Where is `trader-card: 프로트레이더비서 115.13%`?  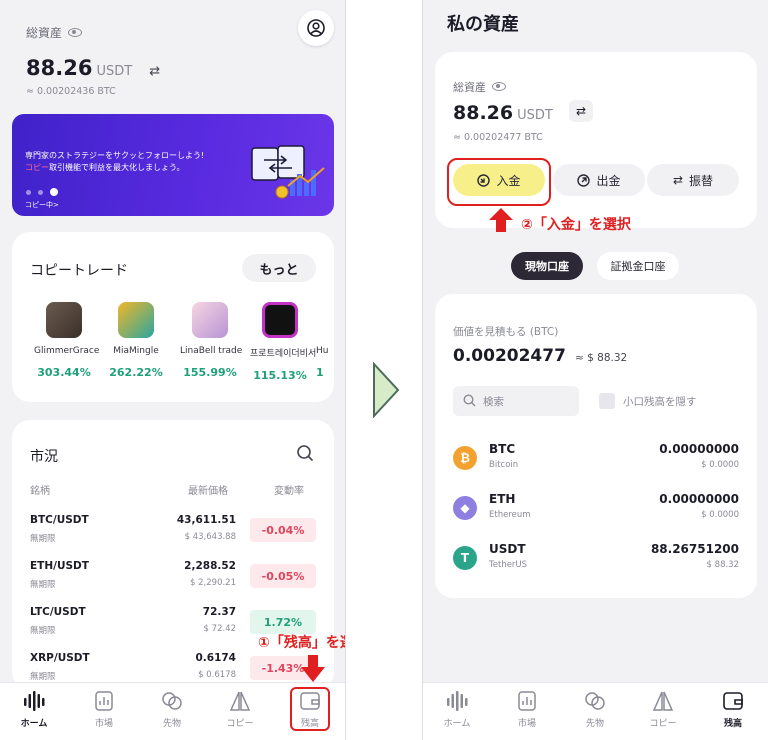
trader-card: 프로트레이더비서 115.13% is located at coordinates (283, 342).